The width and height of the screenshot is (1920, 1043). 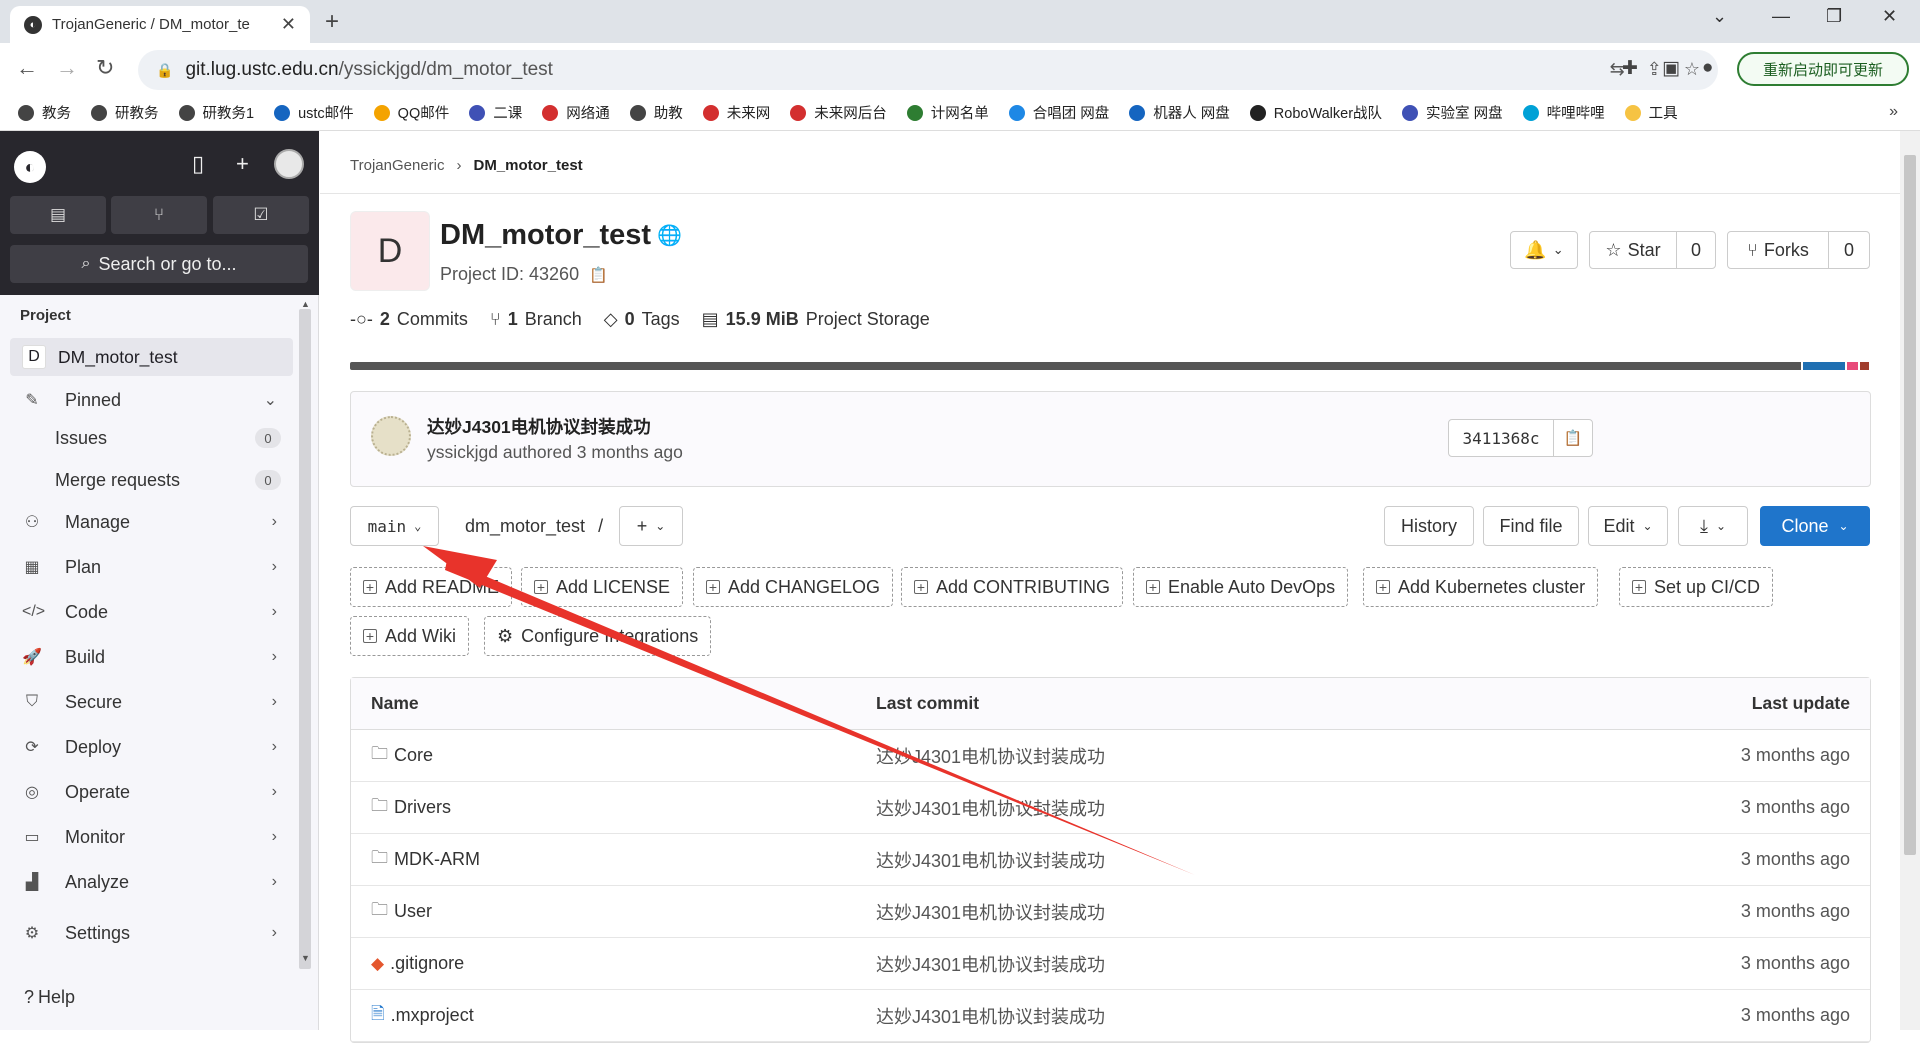 What do you see at coordinates (305, 304) in the screenshot?
I see `scroll-up-icon: ▲` at bounding box center [305, 304].